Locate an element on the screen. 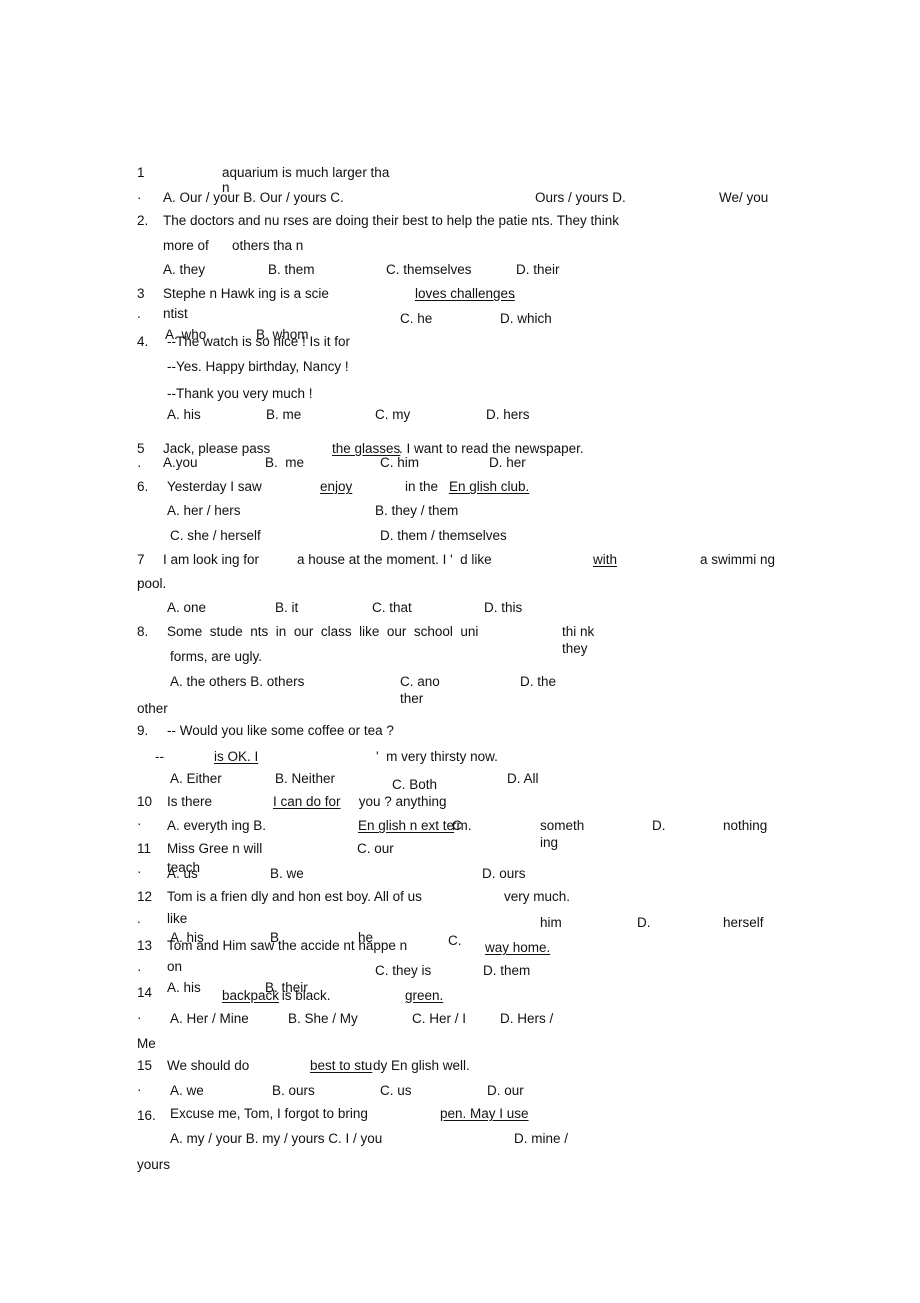 The width and height of the screenshot is (920, 1303). text-fragment-q14-opt-a0: A. his is located at coordinates (184, 987).